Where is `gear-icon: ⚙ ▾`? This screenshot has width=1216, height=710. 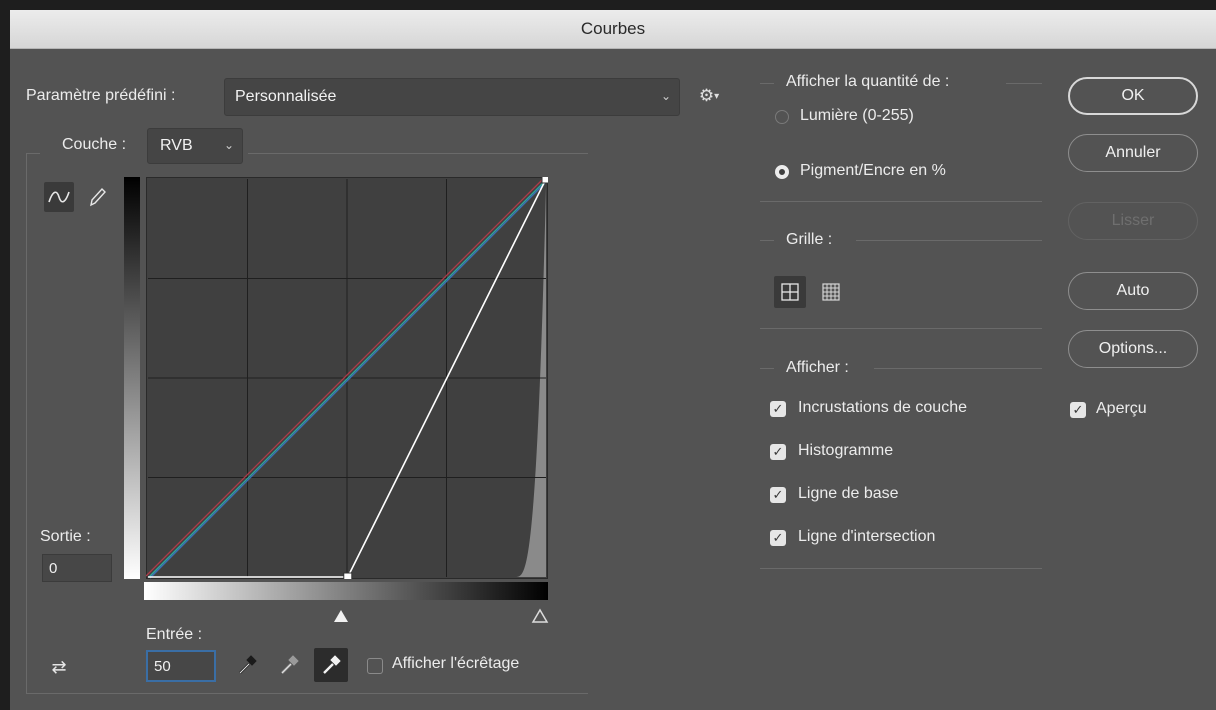 gear-icon: ⚙ ▾ is located at coordinates (709, 96).